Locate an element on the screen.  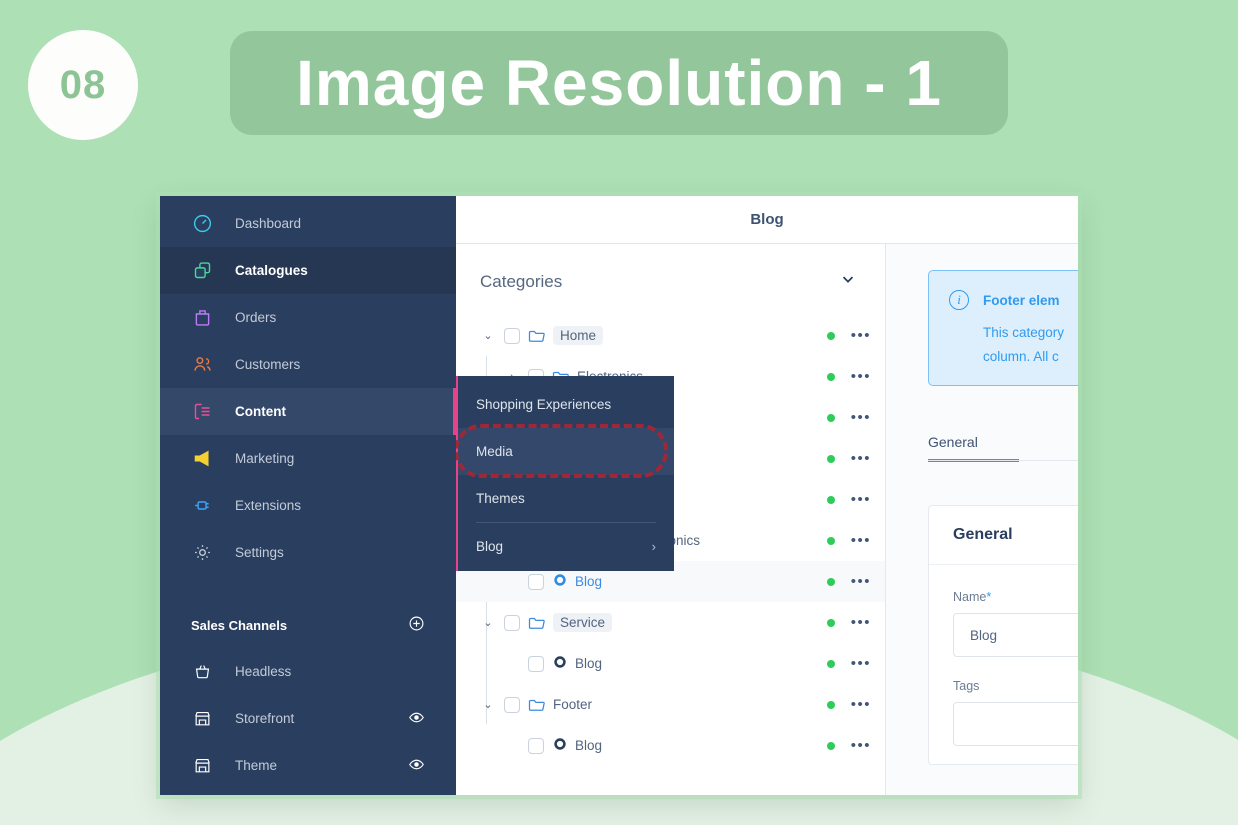
tags-field-label: Tags is located at coordinates (966, 686).